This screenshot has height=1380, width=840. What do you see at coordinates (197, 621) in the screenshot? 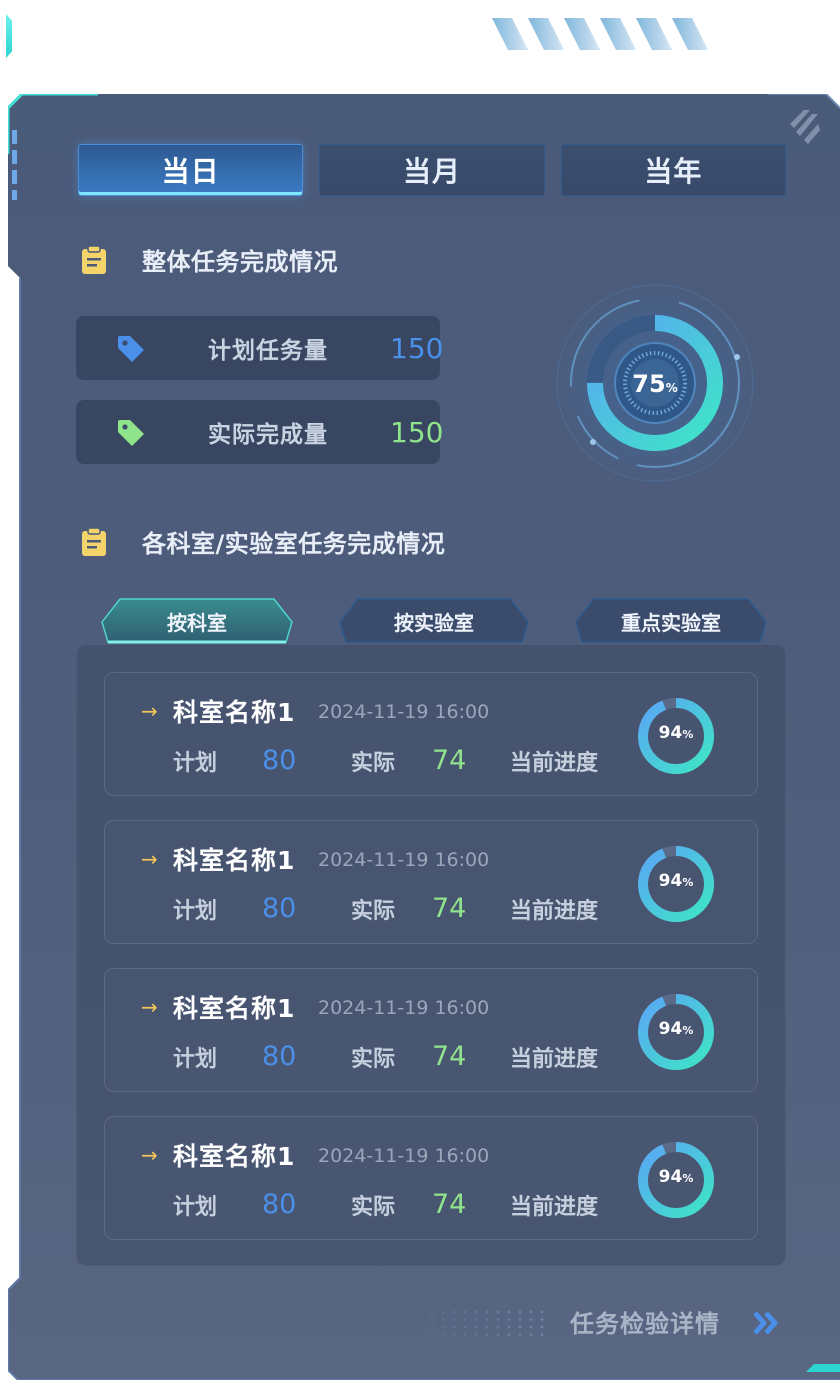
I see `tab-by-department: 按科室` at bounding box center [197, 621].